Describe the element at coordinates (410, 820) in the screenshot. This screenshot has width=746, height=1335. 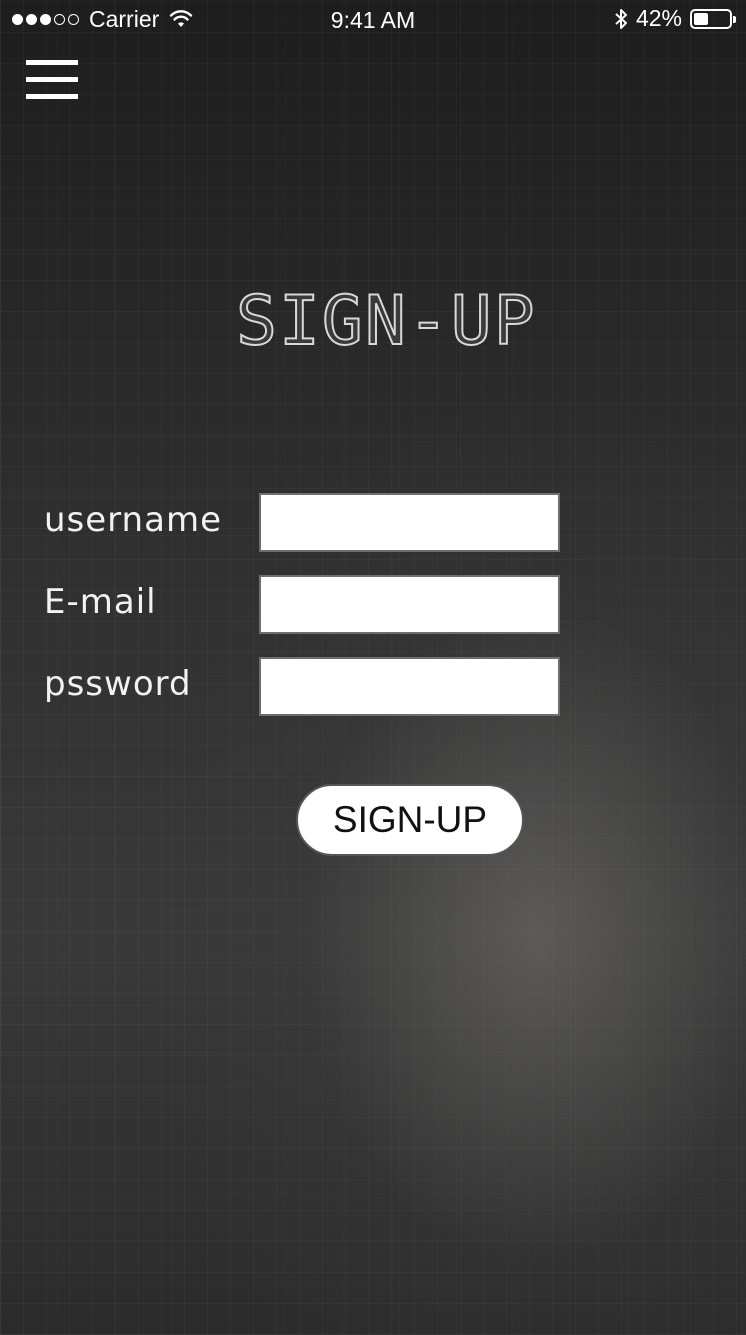
I see `sign-up-button: SIGN-UP` at that location.